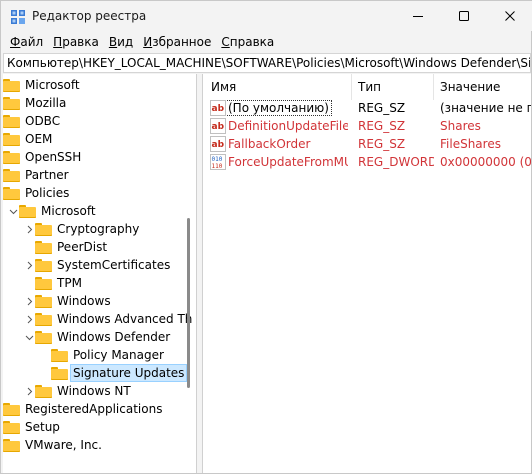  Describe the element at coordinates (225, 42) in the screenshot. I see `menu-help-accel: С` at that location.